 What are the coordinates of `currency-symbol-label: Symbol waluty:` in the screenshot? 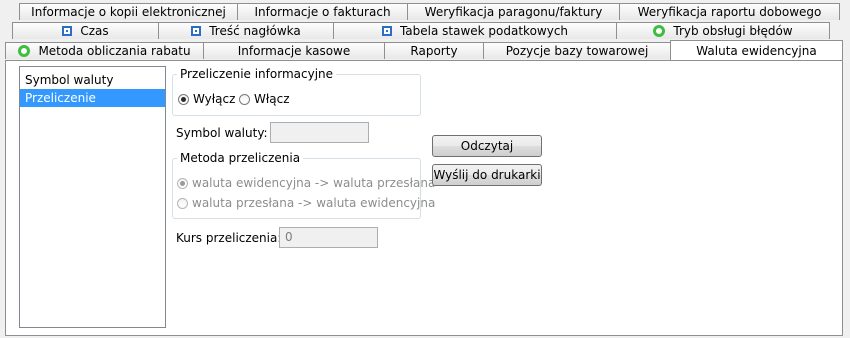 It's located at (222, 133).